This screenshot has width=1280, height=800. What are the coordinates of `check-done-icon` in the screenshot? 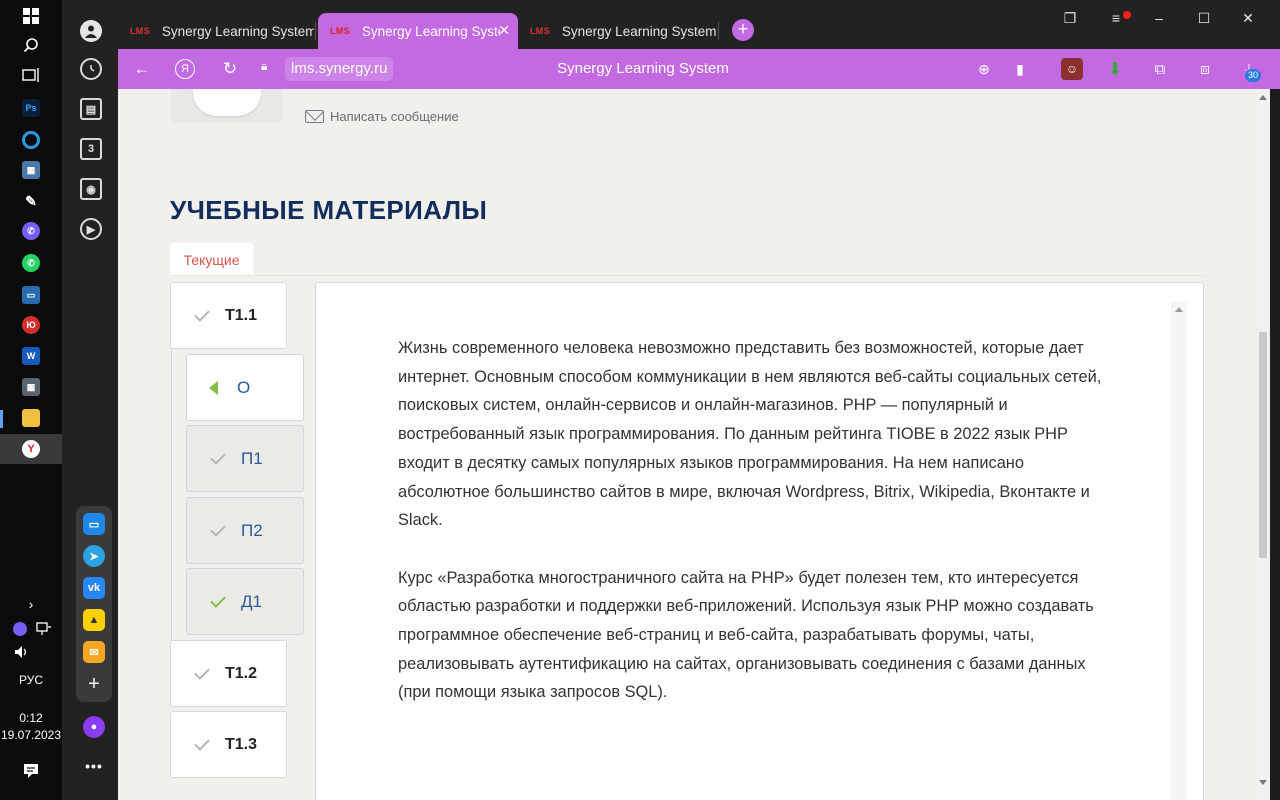 It's located at (218, 599).